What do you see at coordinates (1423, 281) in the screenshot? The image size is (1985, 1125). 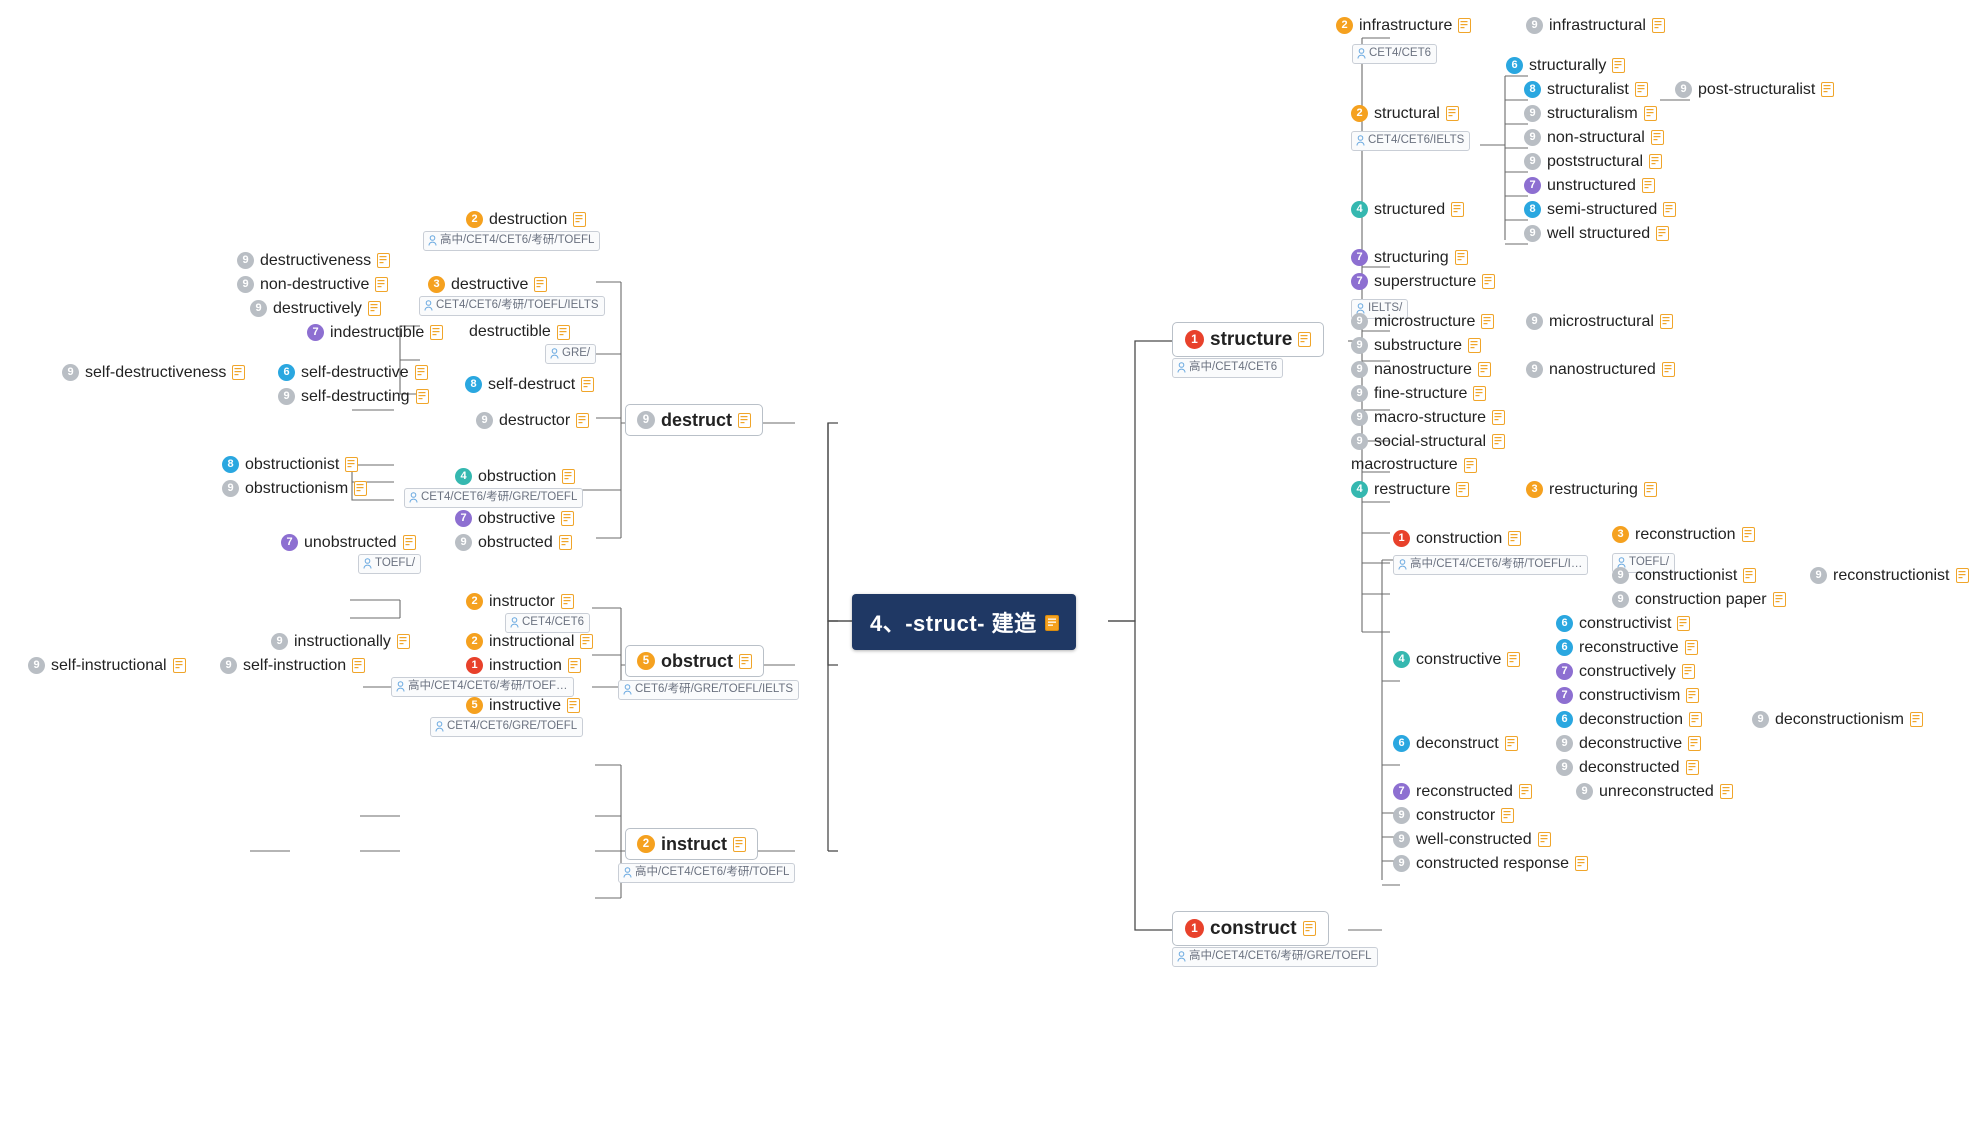 I see `node-superstructure: 7 superstructure` at bounding box center [1423, 281].